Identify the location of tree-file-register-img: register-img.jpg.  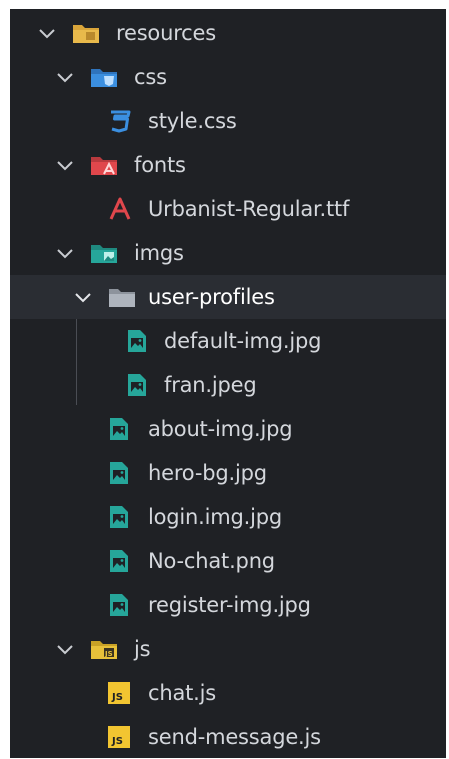
(228, 605).